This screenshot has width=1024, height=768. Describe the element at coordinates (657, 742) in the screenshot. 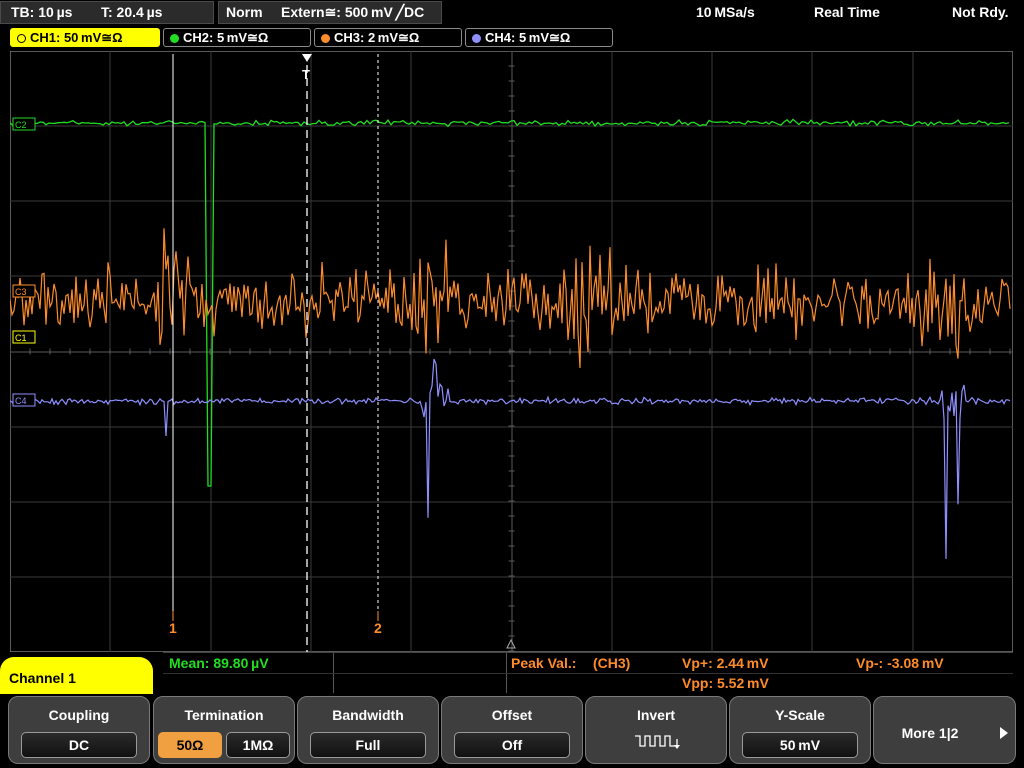

I see `invert-waveform-icon` at that location.